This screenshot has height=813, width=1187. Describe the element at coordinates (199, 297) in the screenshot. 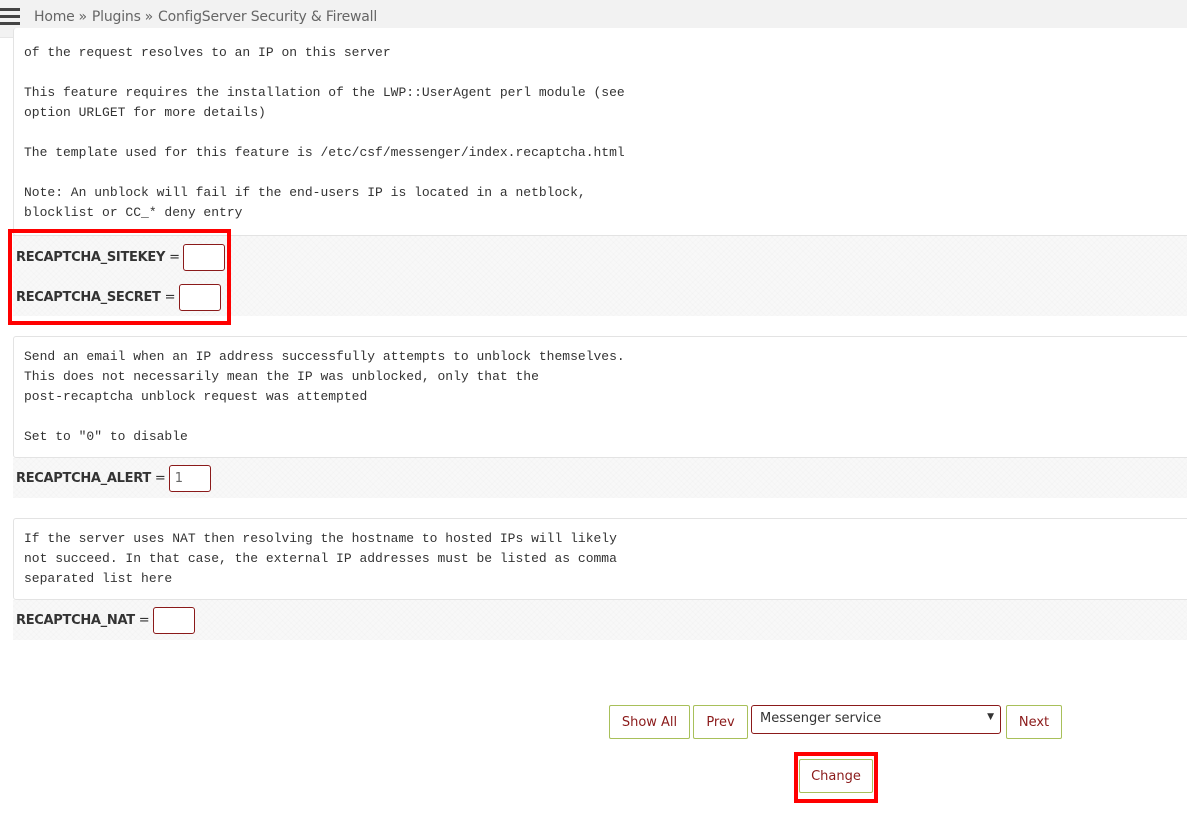

I see `recaptcha-secret-input` at that location.